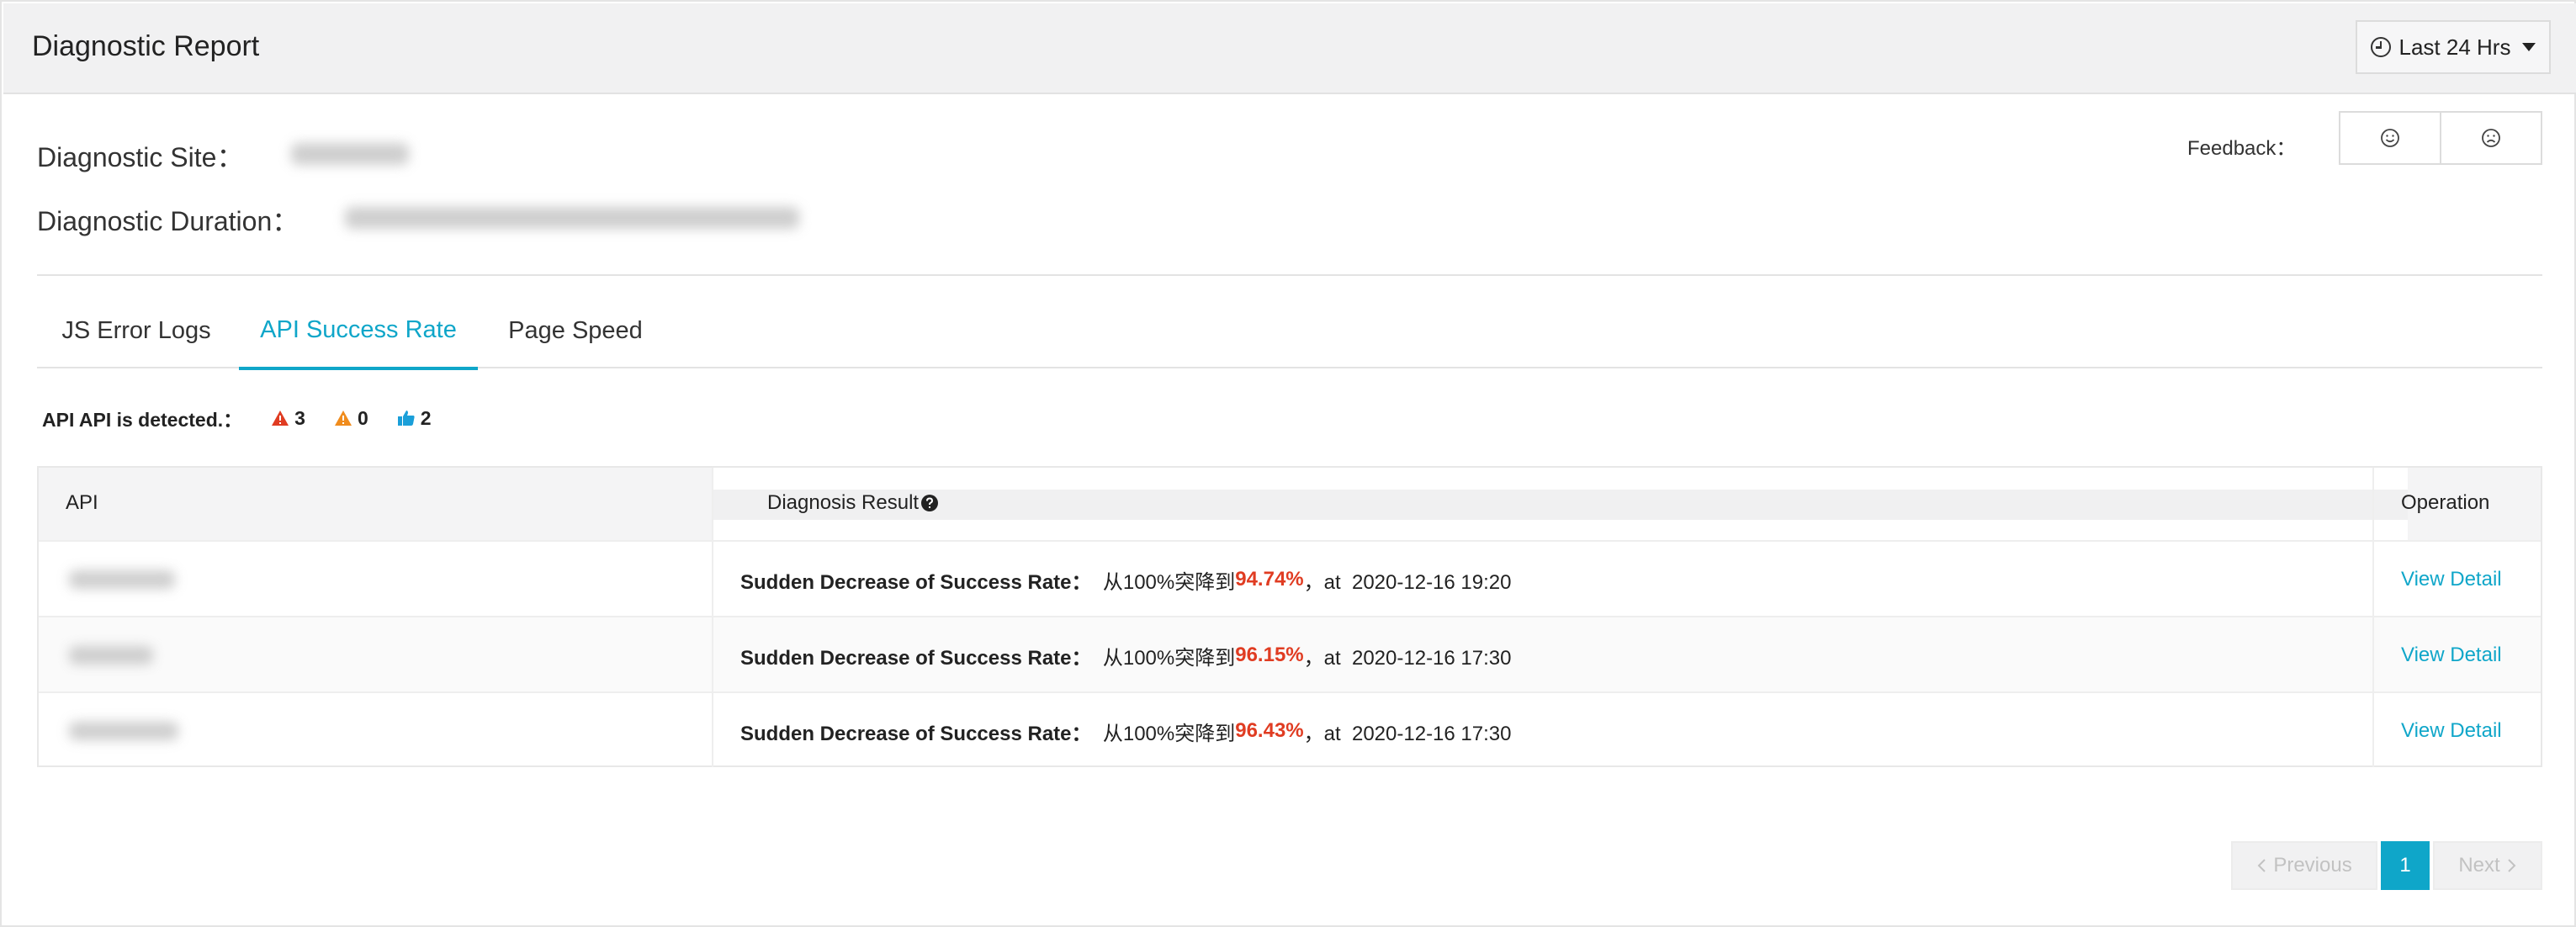 This screenshot has height=927, width=2576. Describe the element at coordinates (362, 417) in the screenshot. I see `warning-count: 0` at that location.